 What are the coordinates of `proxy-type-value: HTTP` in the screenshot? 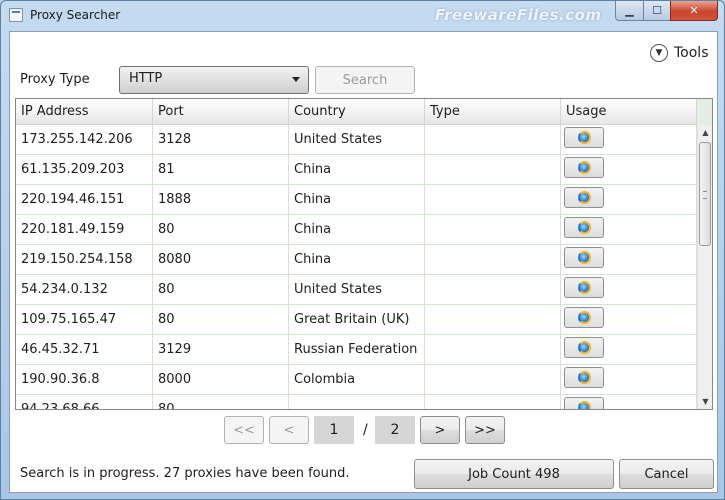 It's located at (146, 78).